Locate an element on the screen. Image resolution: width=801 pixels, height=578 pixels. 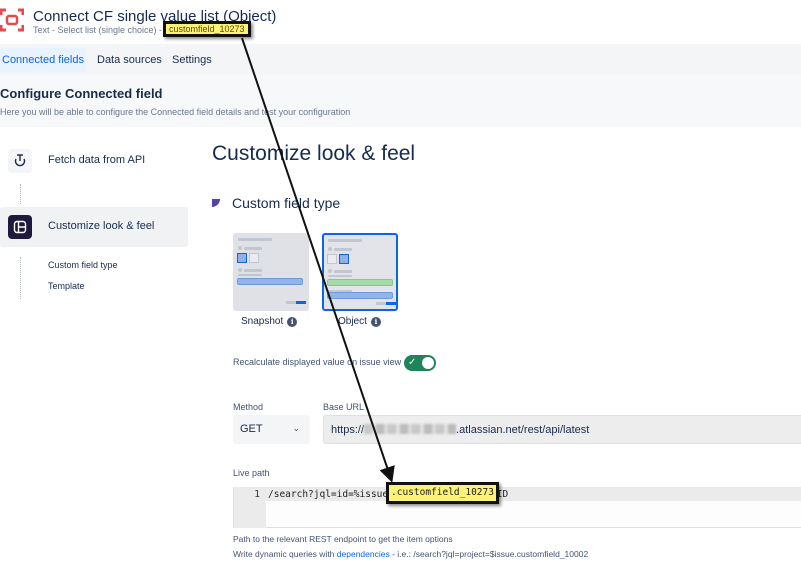
nav-tabs: Connected fields Data sources Settings is located at coordinates (400, 59).